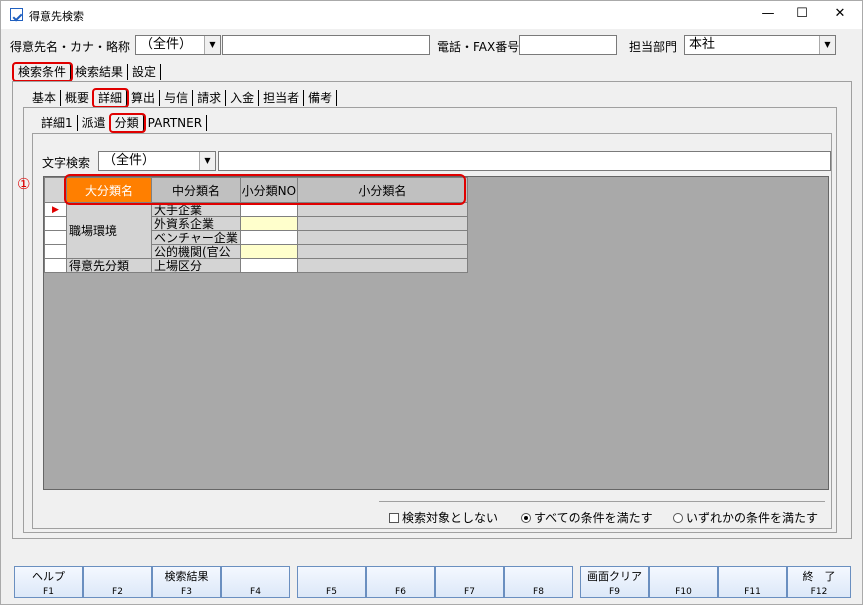 This screenshot has height=605, width=863. I want to click on dept-value: 本社, so click(702, 44).